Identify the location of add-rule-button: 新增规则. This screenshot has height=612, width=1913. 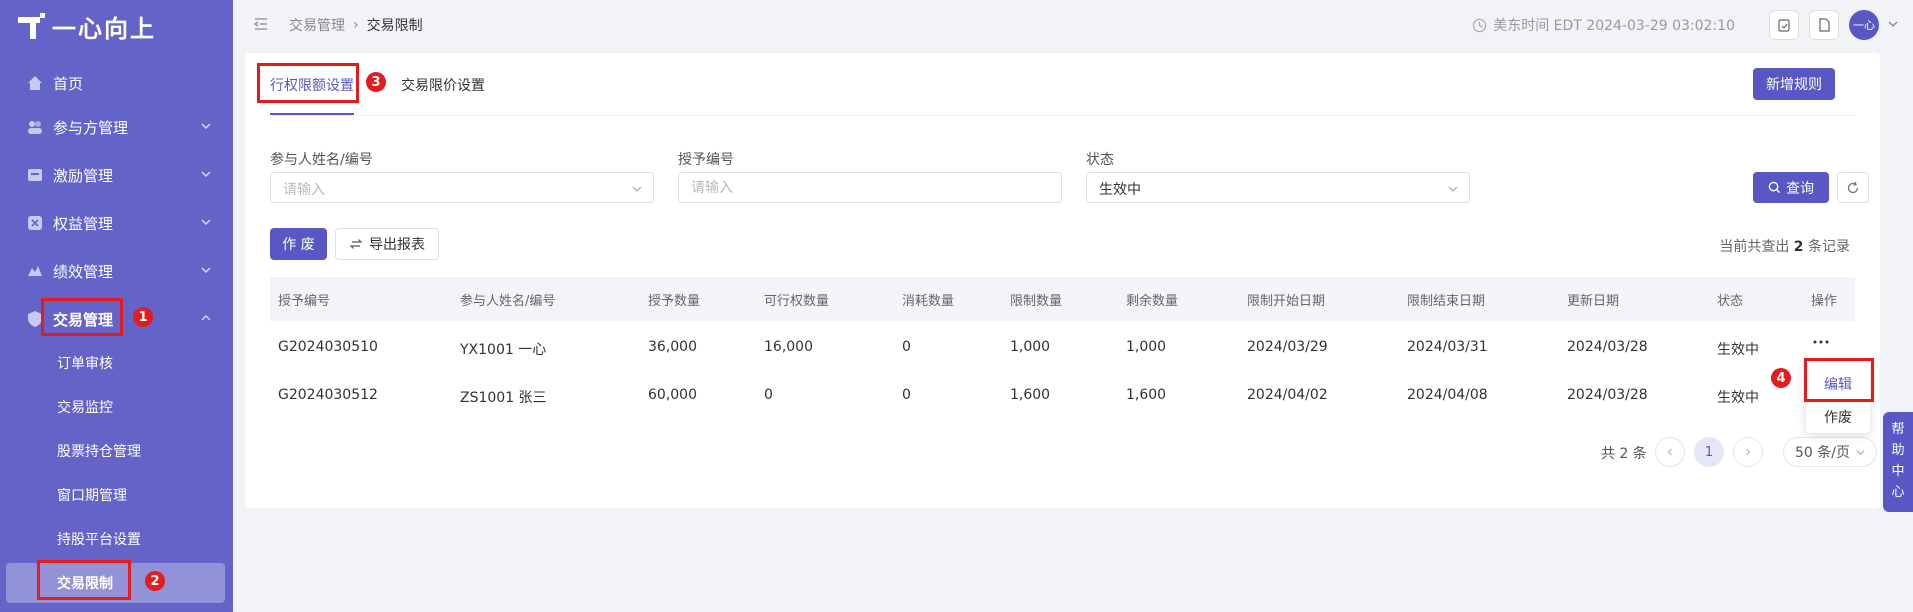
(1794, 84).